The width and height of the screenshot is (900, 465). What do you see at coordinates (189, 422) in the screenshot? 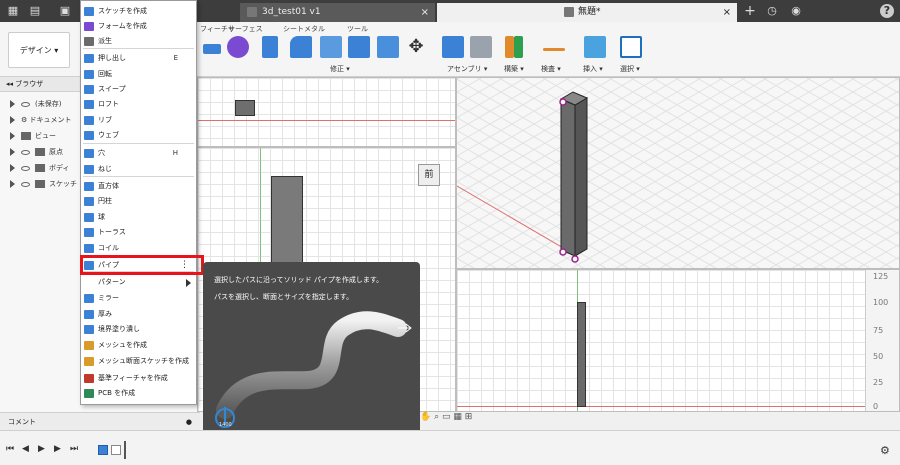
I see `add-comment-icon: ●` at bounding box center [189, 422].